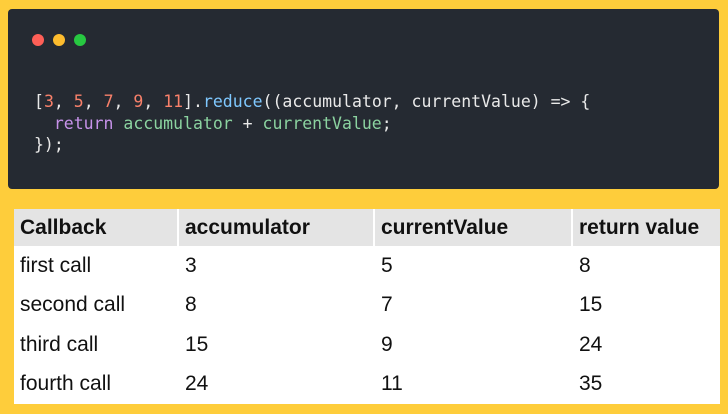  I want to click on cell-return-value: 8, so click(585, 265).